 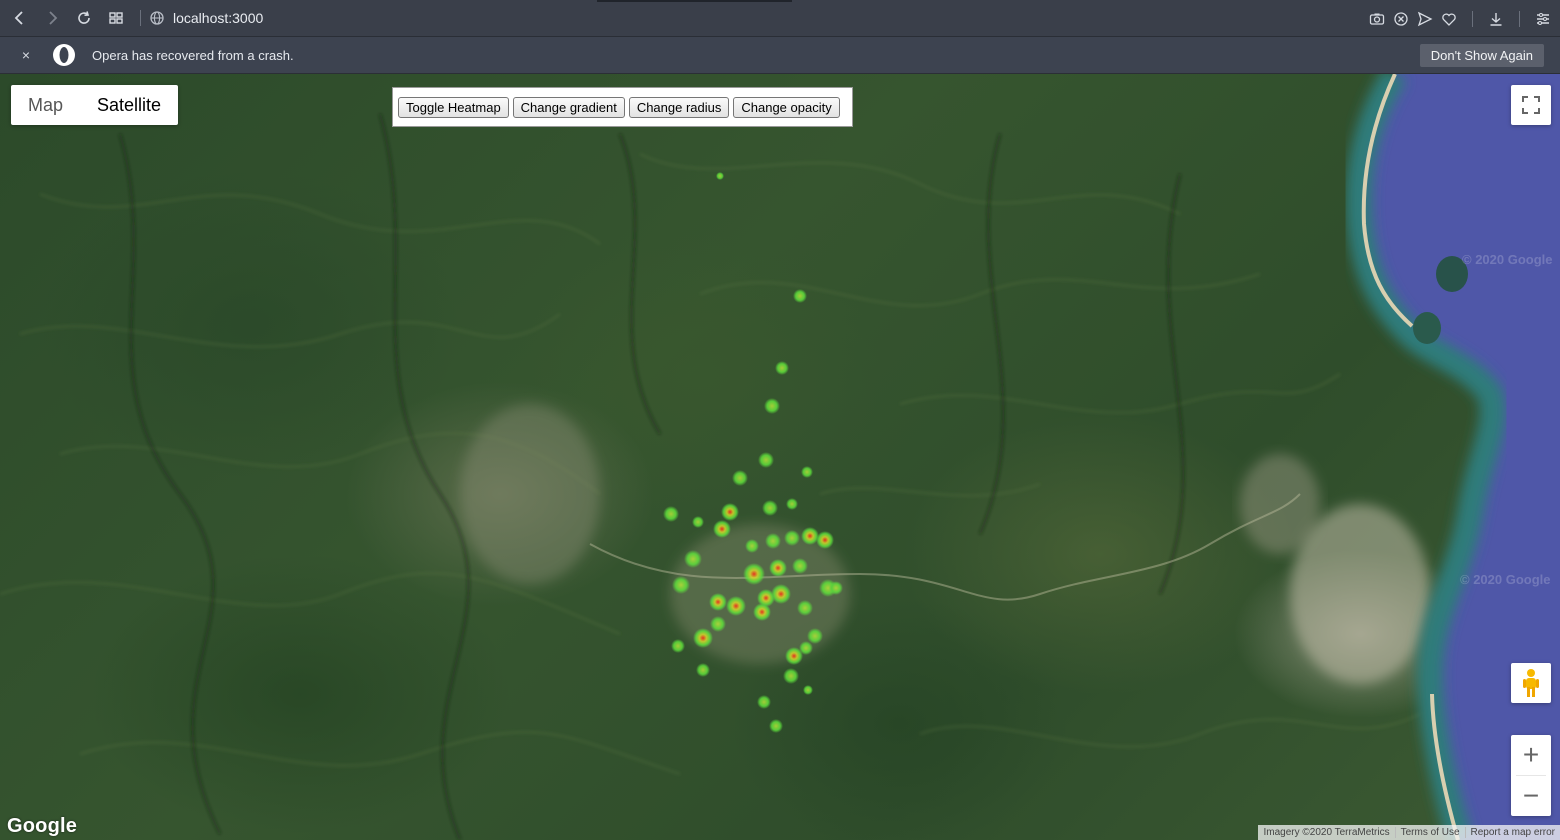 I want to click on change-opacity-button: Change opacity, so click(x=786, y=107).